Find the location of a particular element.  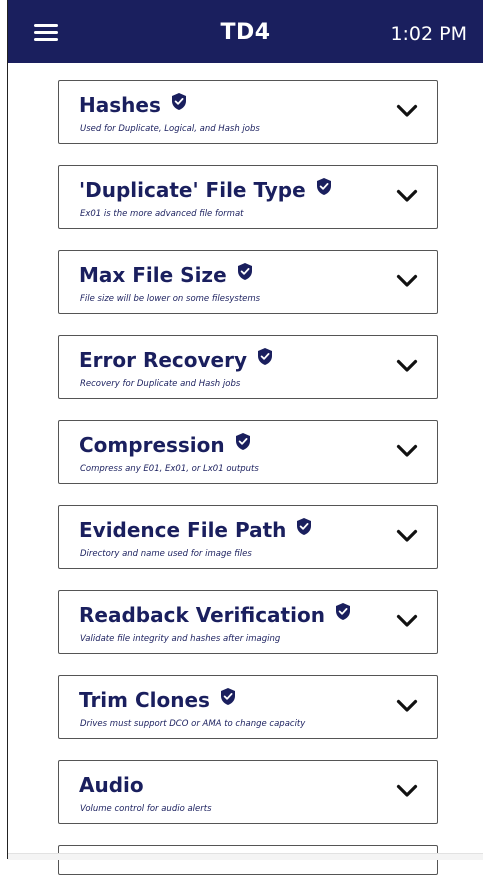

setting-title: Error Recovery is located at coordinates (163, 360).